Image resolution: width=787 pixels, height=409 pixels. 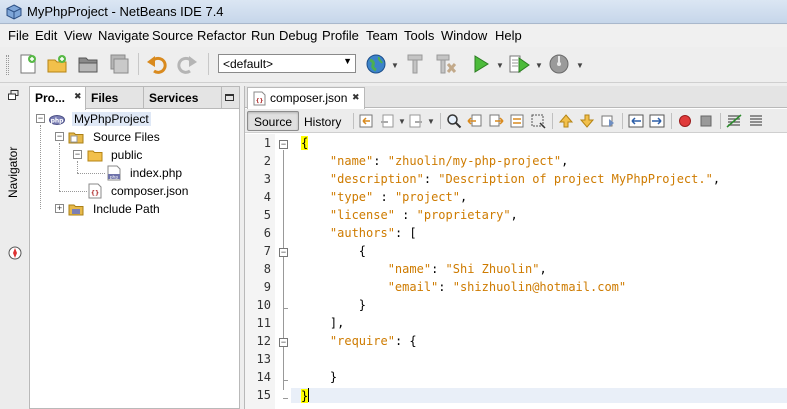 I want to click on tab-services: Services, so click(x=183, y=98).